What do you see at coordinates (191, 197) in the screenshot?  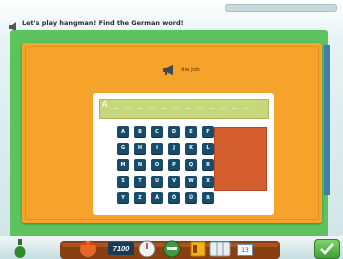 I see `letter-key-Ü: Ü` at bounding box center [191, 197].